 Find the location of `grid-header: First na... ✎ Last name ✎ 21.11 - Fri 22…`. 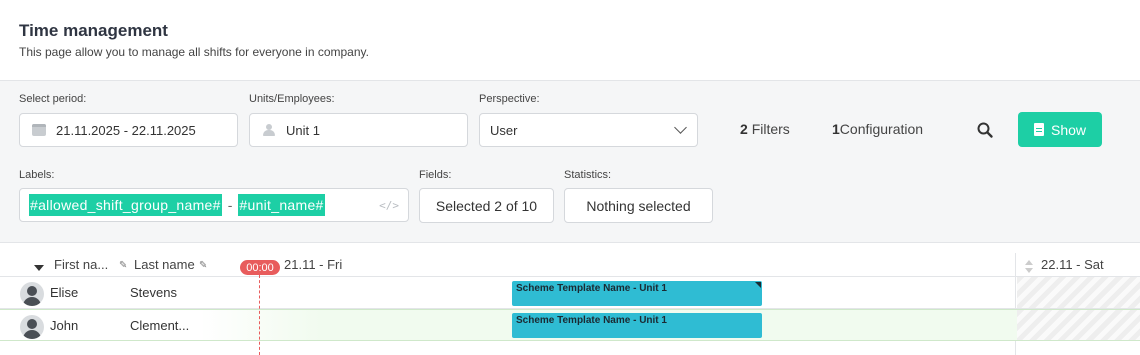

grid-header: First na... ✎ Last name ✎ 21.11 - Fri 22… is located at coordinates (570, 266).